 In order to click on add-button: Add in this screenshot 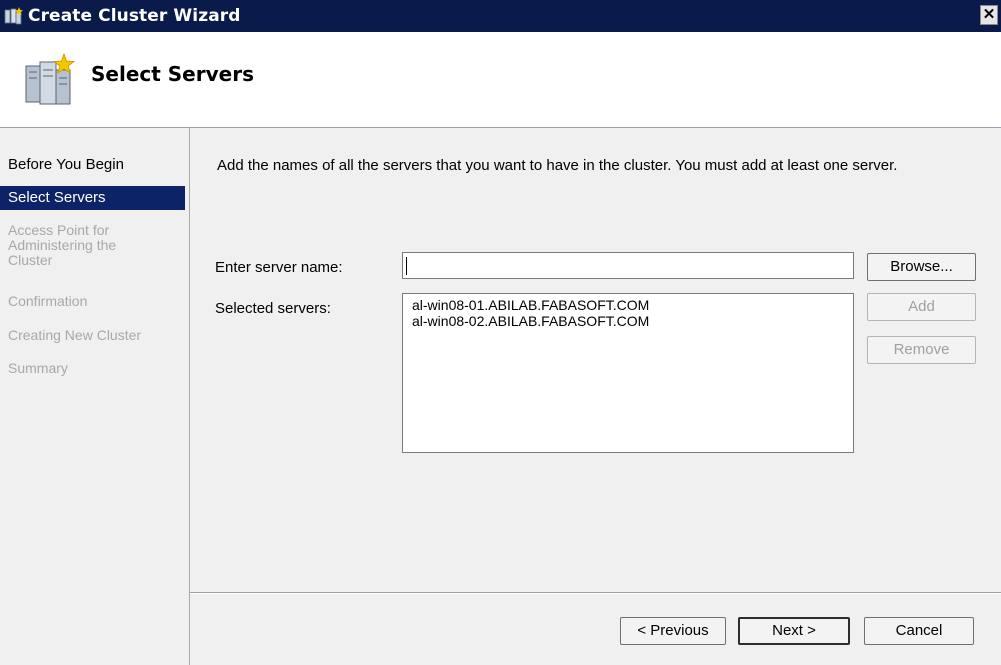, I will do `click(921, 307)`.